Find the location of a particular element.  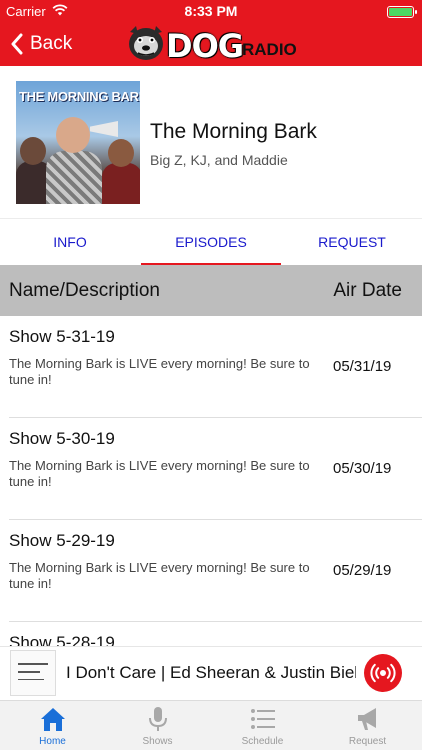

episode-title: Show 5-31-19 is located at coordinates (62, 336).